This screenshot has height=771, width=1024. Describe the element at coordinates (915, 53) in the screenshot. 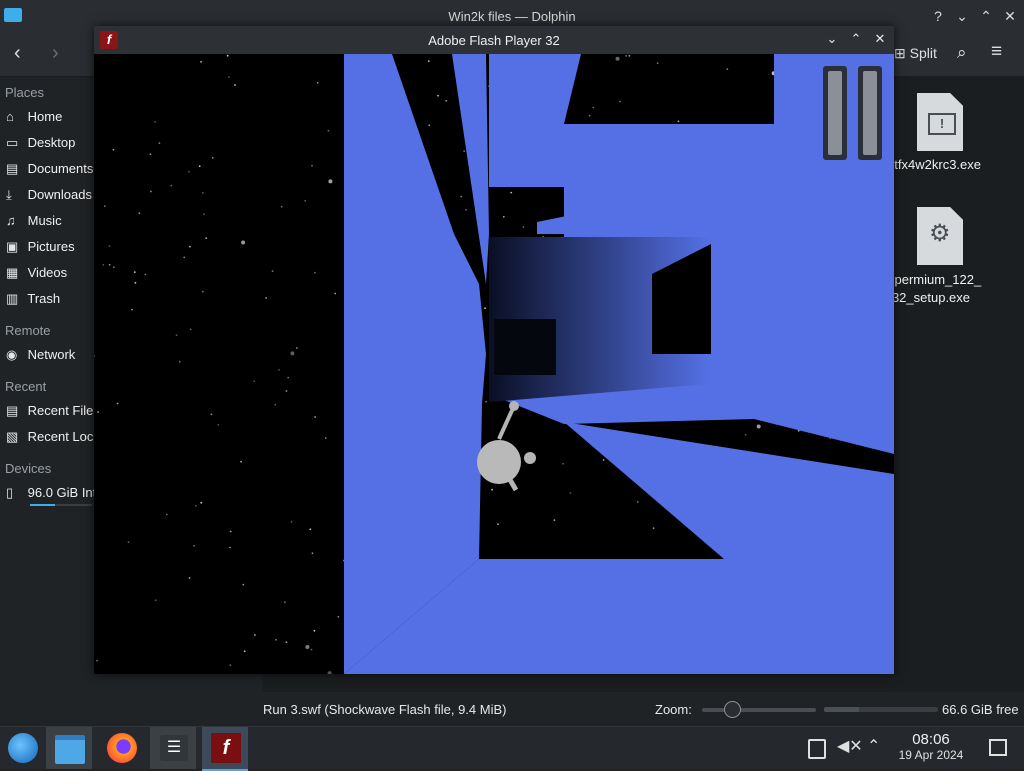

I see `split-button: ⊞ Split` at that location.